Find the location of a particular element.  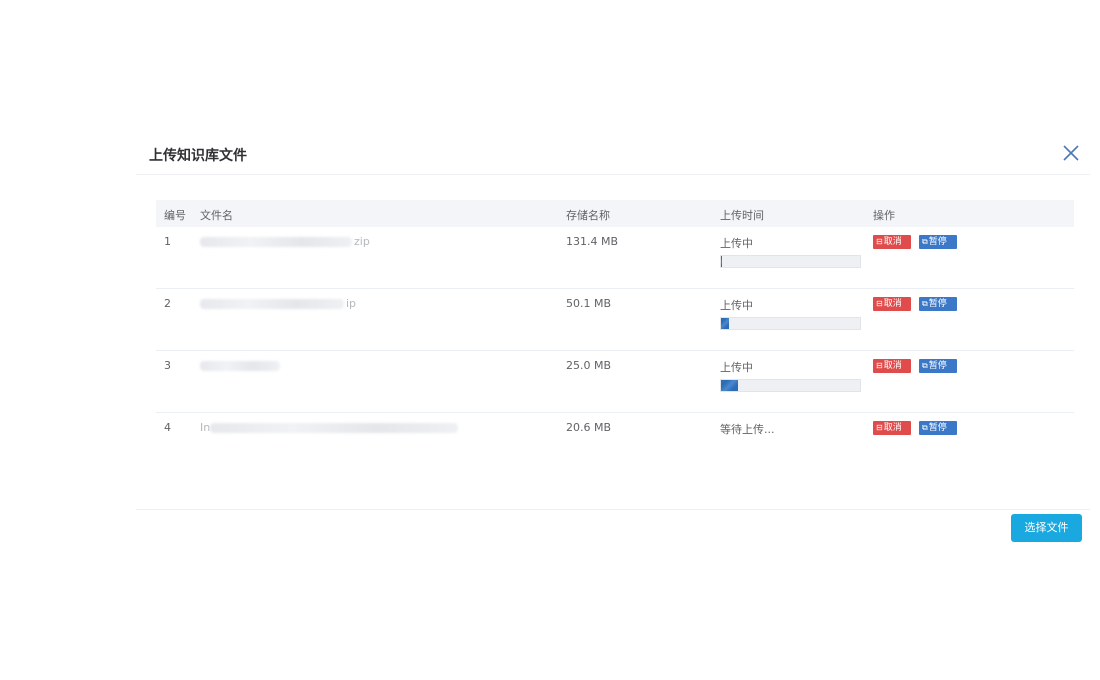

select-file-button: 选择文件 is located at coordinates (1046, 528).